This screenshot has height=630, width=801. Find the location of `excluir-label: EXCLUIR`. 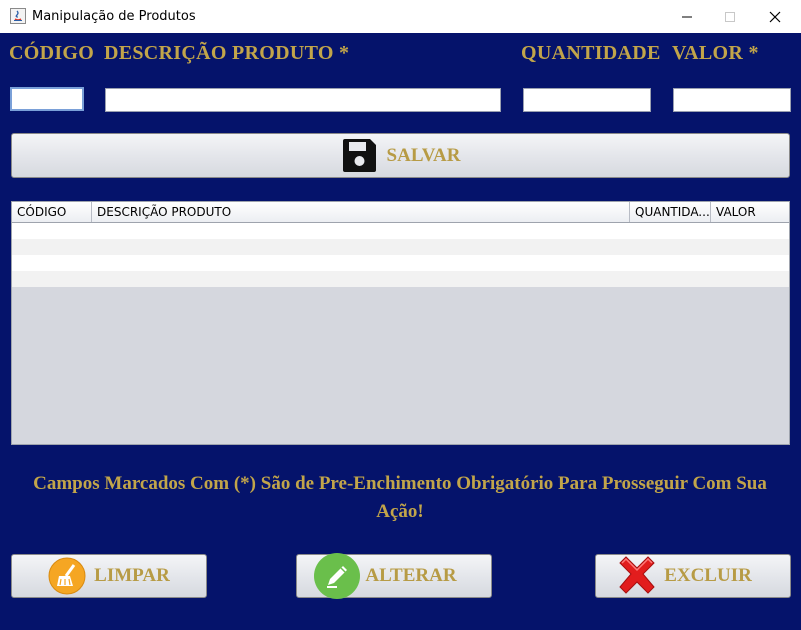

excluir-label: EXCLUIR is located at coordinates (708, 575).